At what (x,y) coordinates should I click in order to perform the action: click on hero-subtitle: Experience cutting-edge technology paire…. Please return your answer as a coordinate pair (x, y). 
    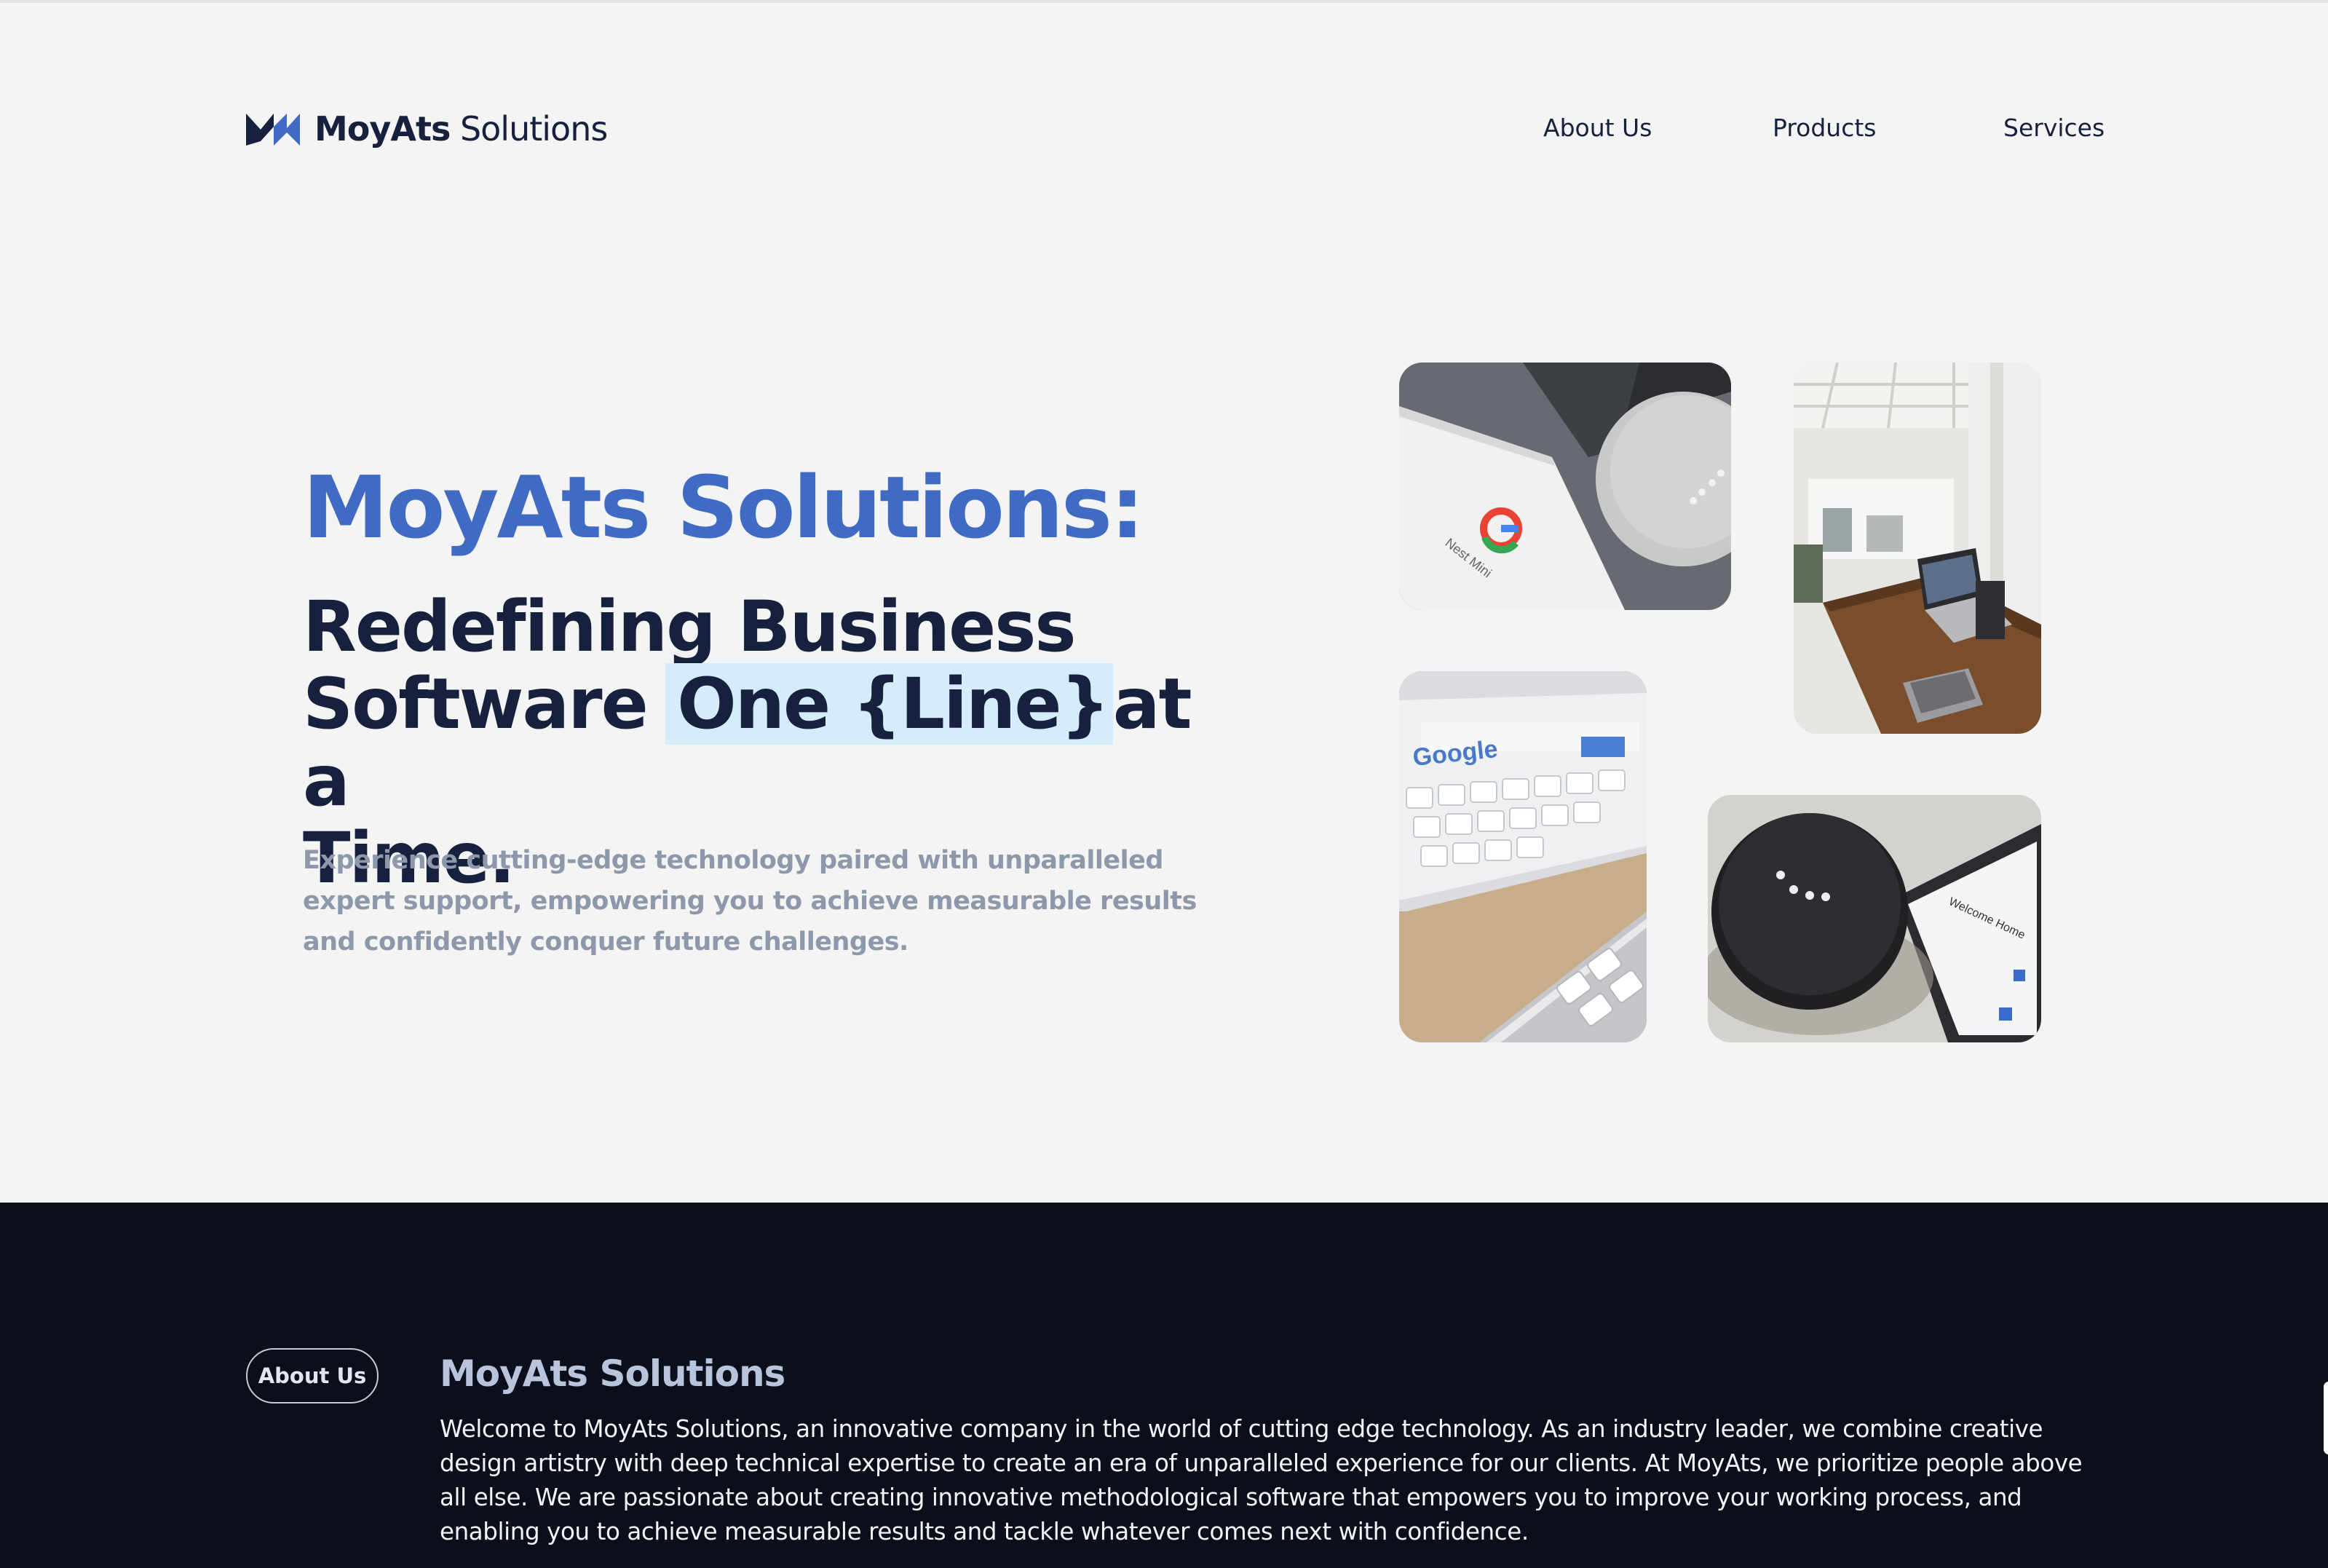
    Looking at the image, I should click on (750, 902).